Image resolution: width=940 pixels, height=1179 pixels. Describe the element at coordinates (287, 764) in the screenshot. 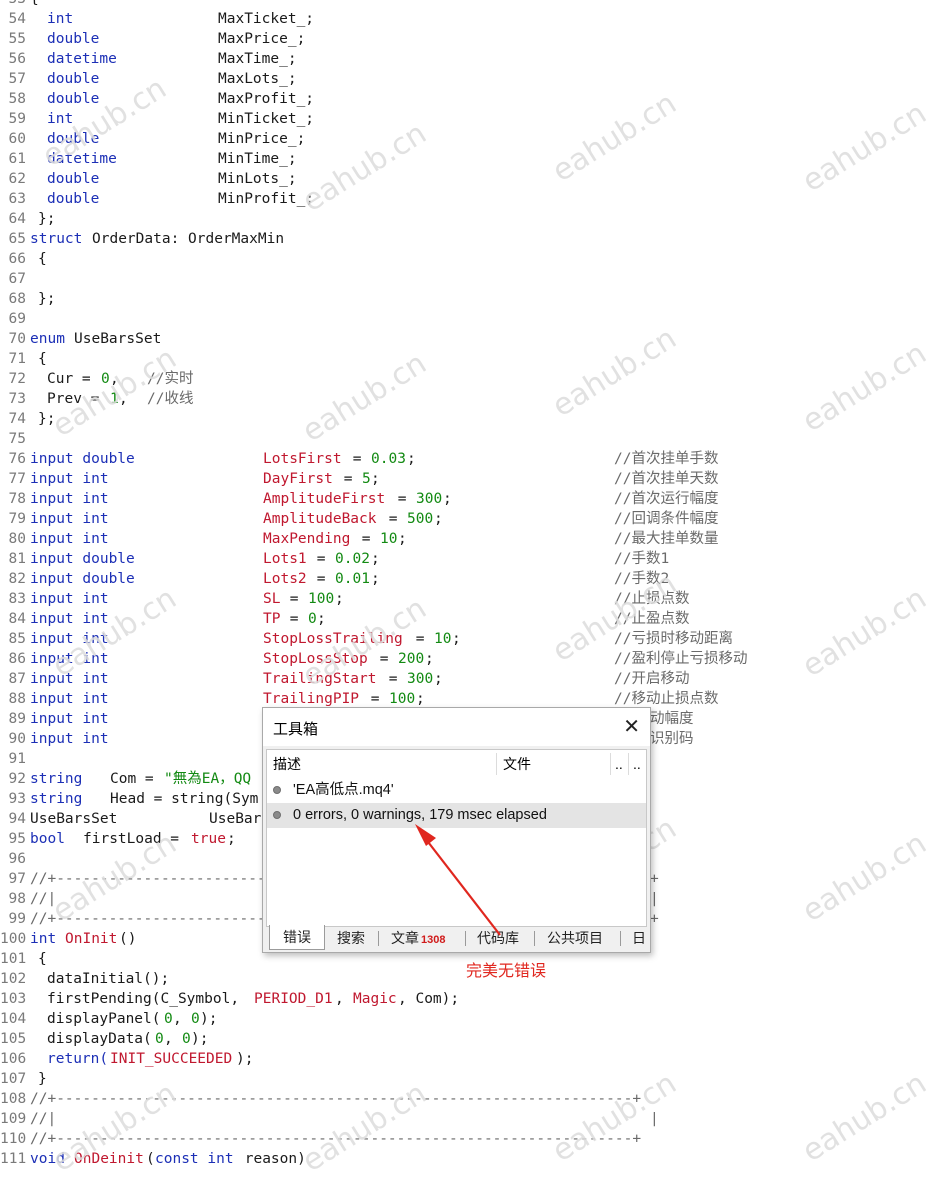

I see `column-header-description: 描述` at that location.